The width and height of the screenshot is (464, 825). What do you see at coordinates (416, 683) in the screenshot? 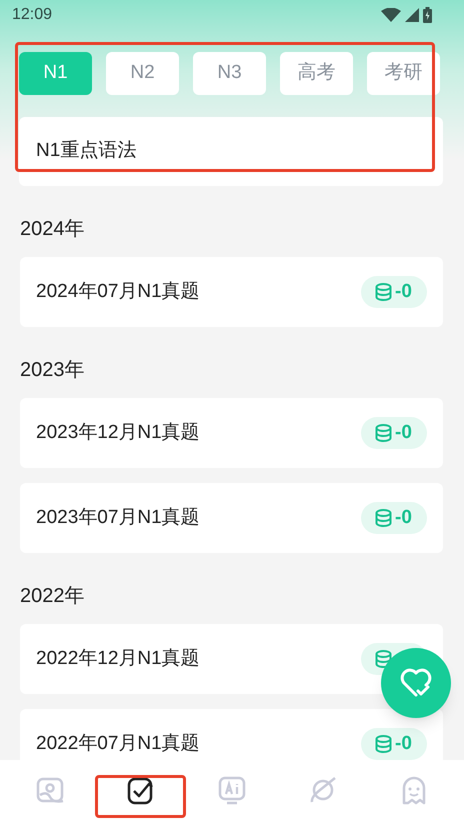
I see `heart-check-icon` at bounding box center [416, 683].